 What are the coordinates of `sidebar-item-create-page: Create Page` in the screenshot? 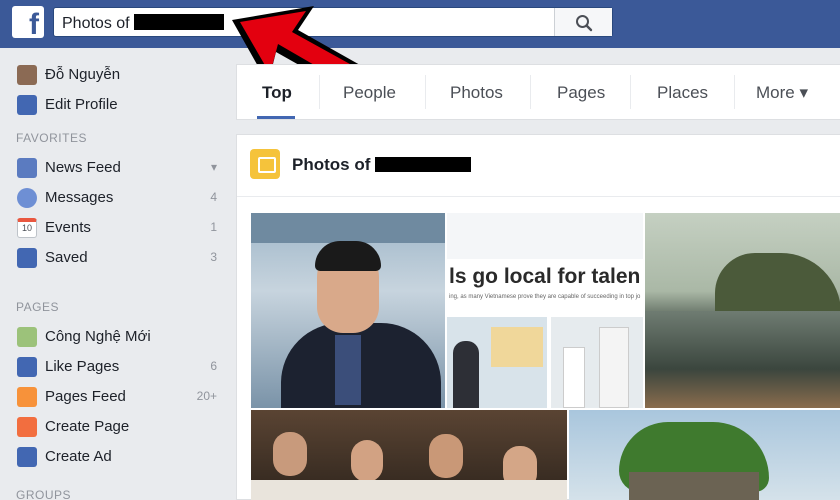 It's located at (117, 427).